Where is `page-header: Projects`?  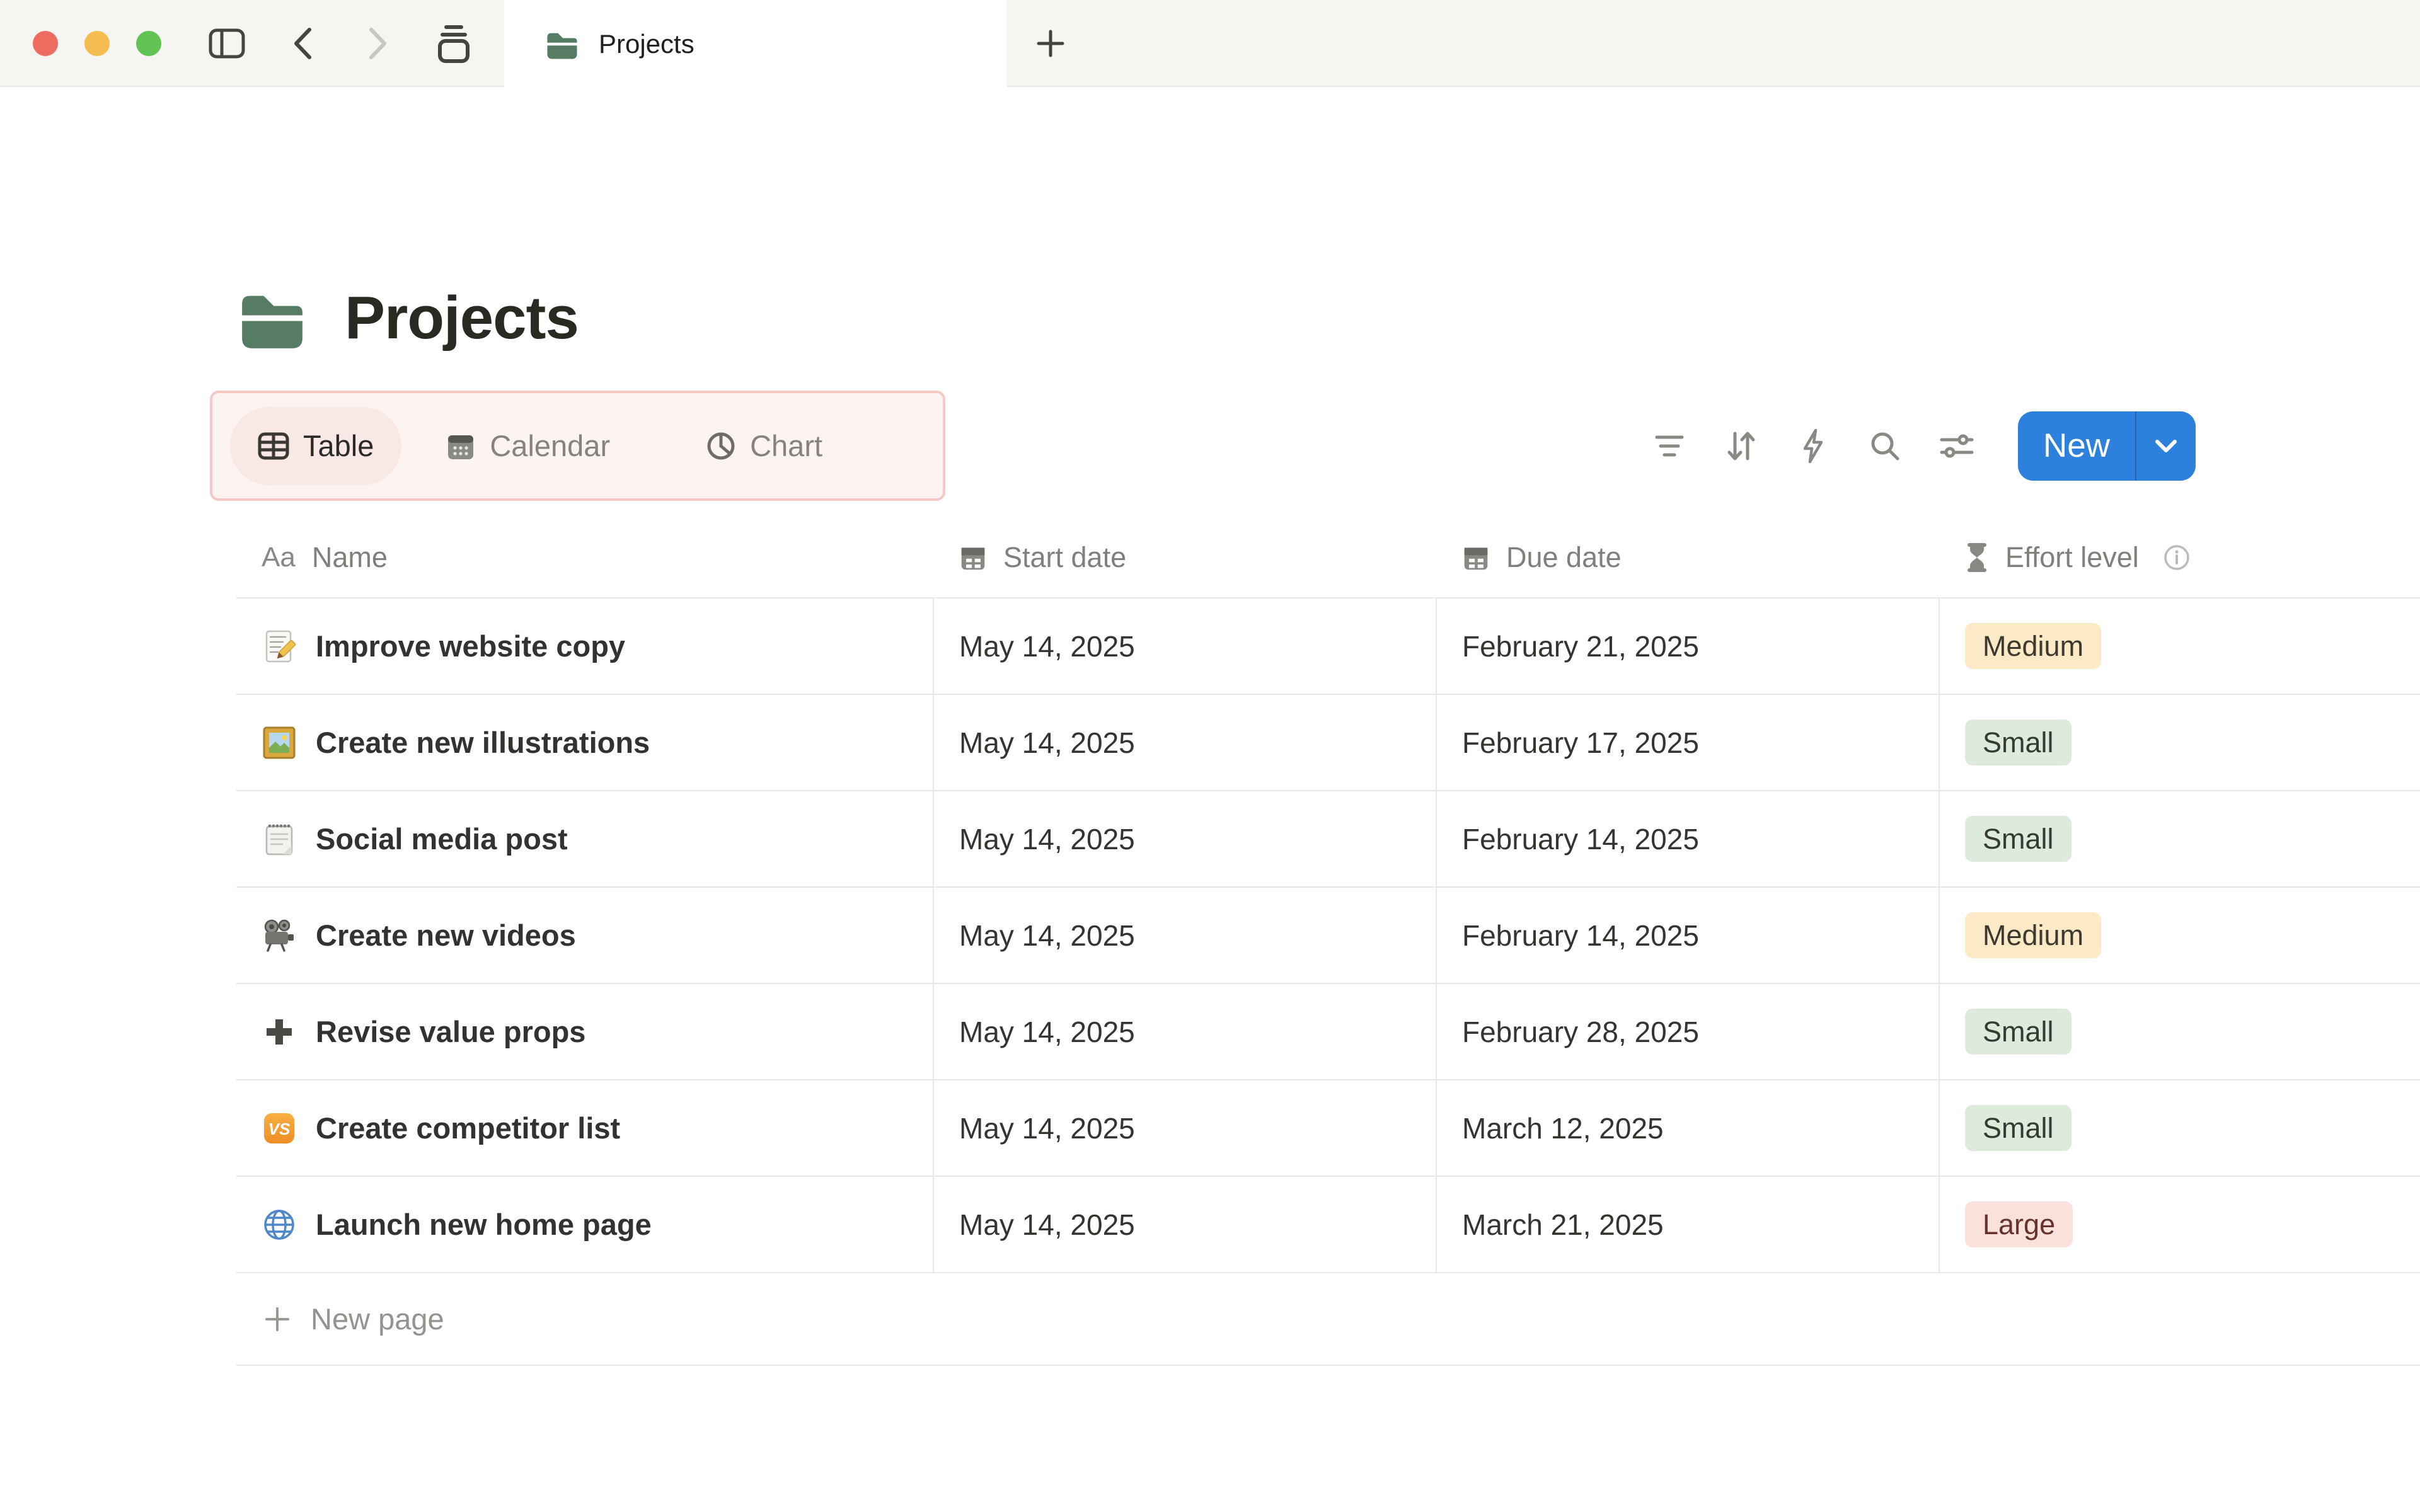
page-header: Projects is located at coordinates (407, 318).